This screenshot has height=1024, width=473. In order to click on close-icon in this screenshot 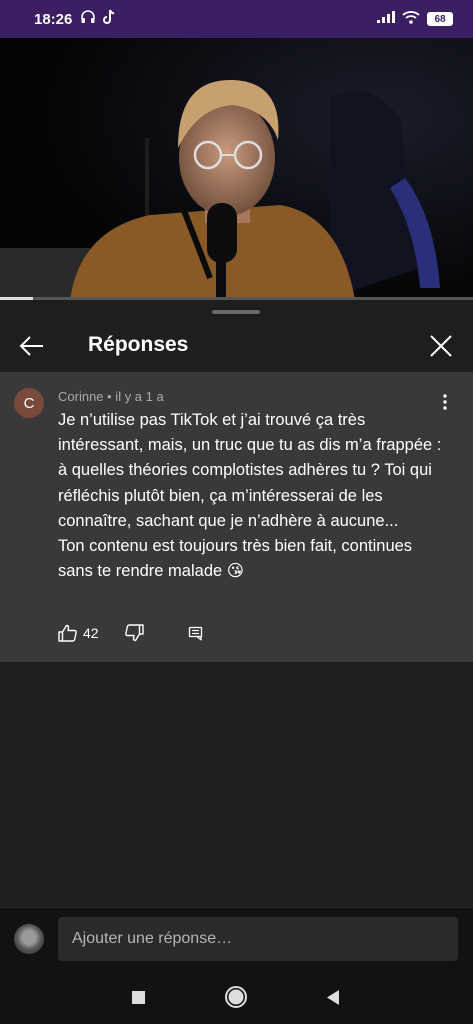, I will do `click(441, 346)`.